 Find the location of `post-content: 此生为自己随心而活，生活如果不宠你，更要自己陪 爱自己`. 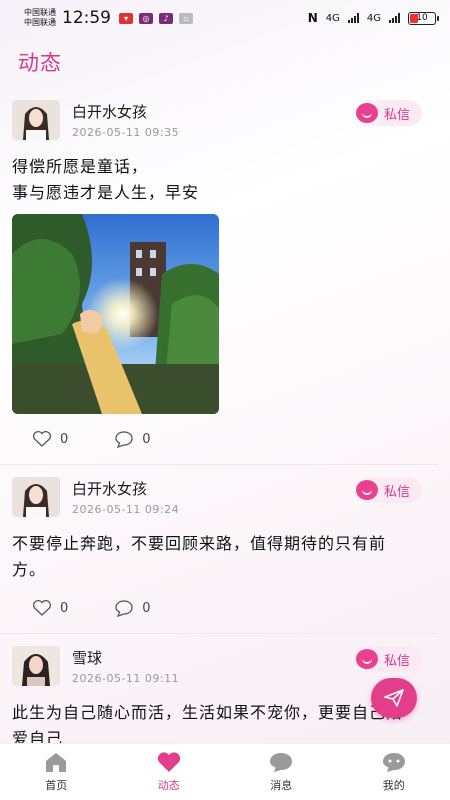

post-content: 此生为自己随心而活，生活如果不宠你，更要自己陪 爱自己 is located at coordinates (219, 721).